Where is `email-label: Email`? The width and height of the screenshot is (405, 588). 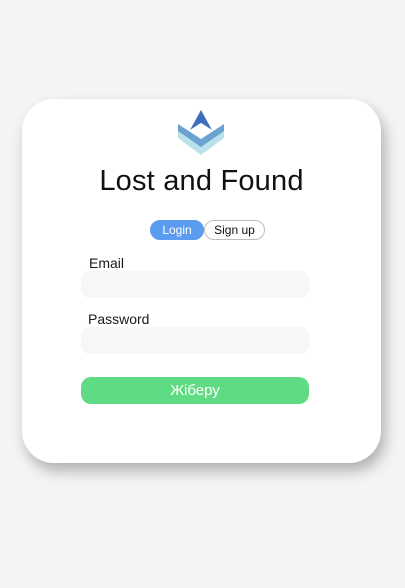 email-label: Email is located at coordinates (107, 263).